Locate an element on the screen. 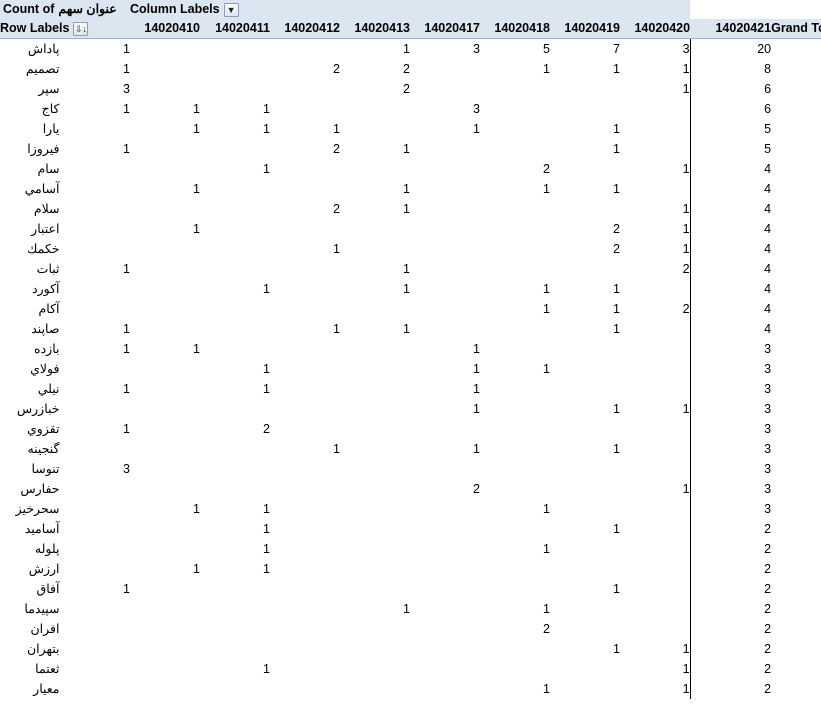  table-row: پاداش 1 1 3 5 7 3 20 is located at coordinates (410, 48).